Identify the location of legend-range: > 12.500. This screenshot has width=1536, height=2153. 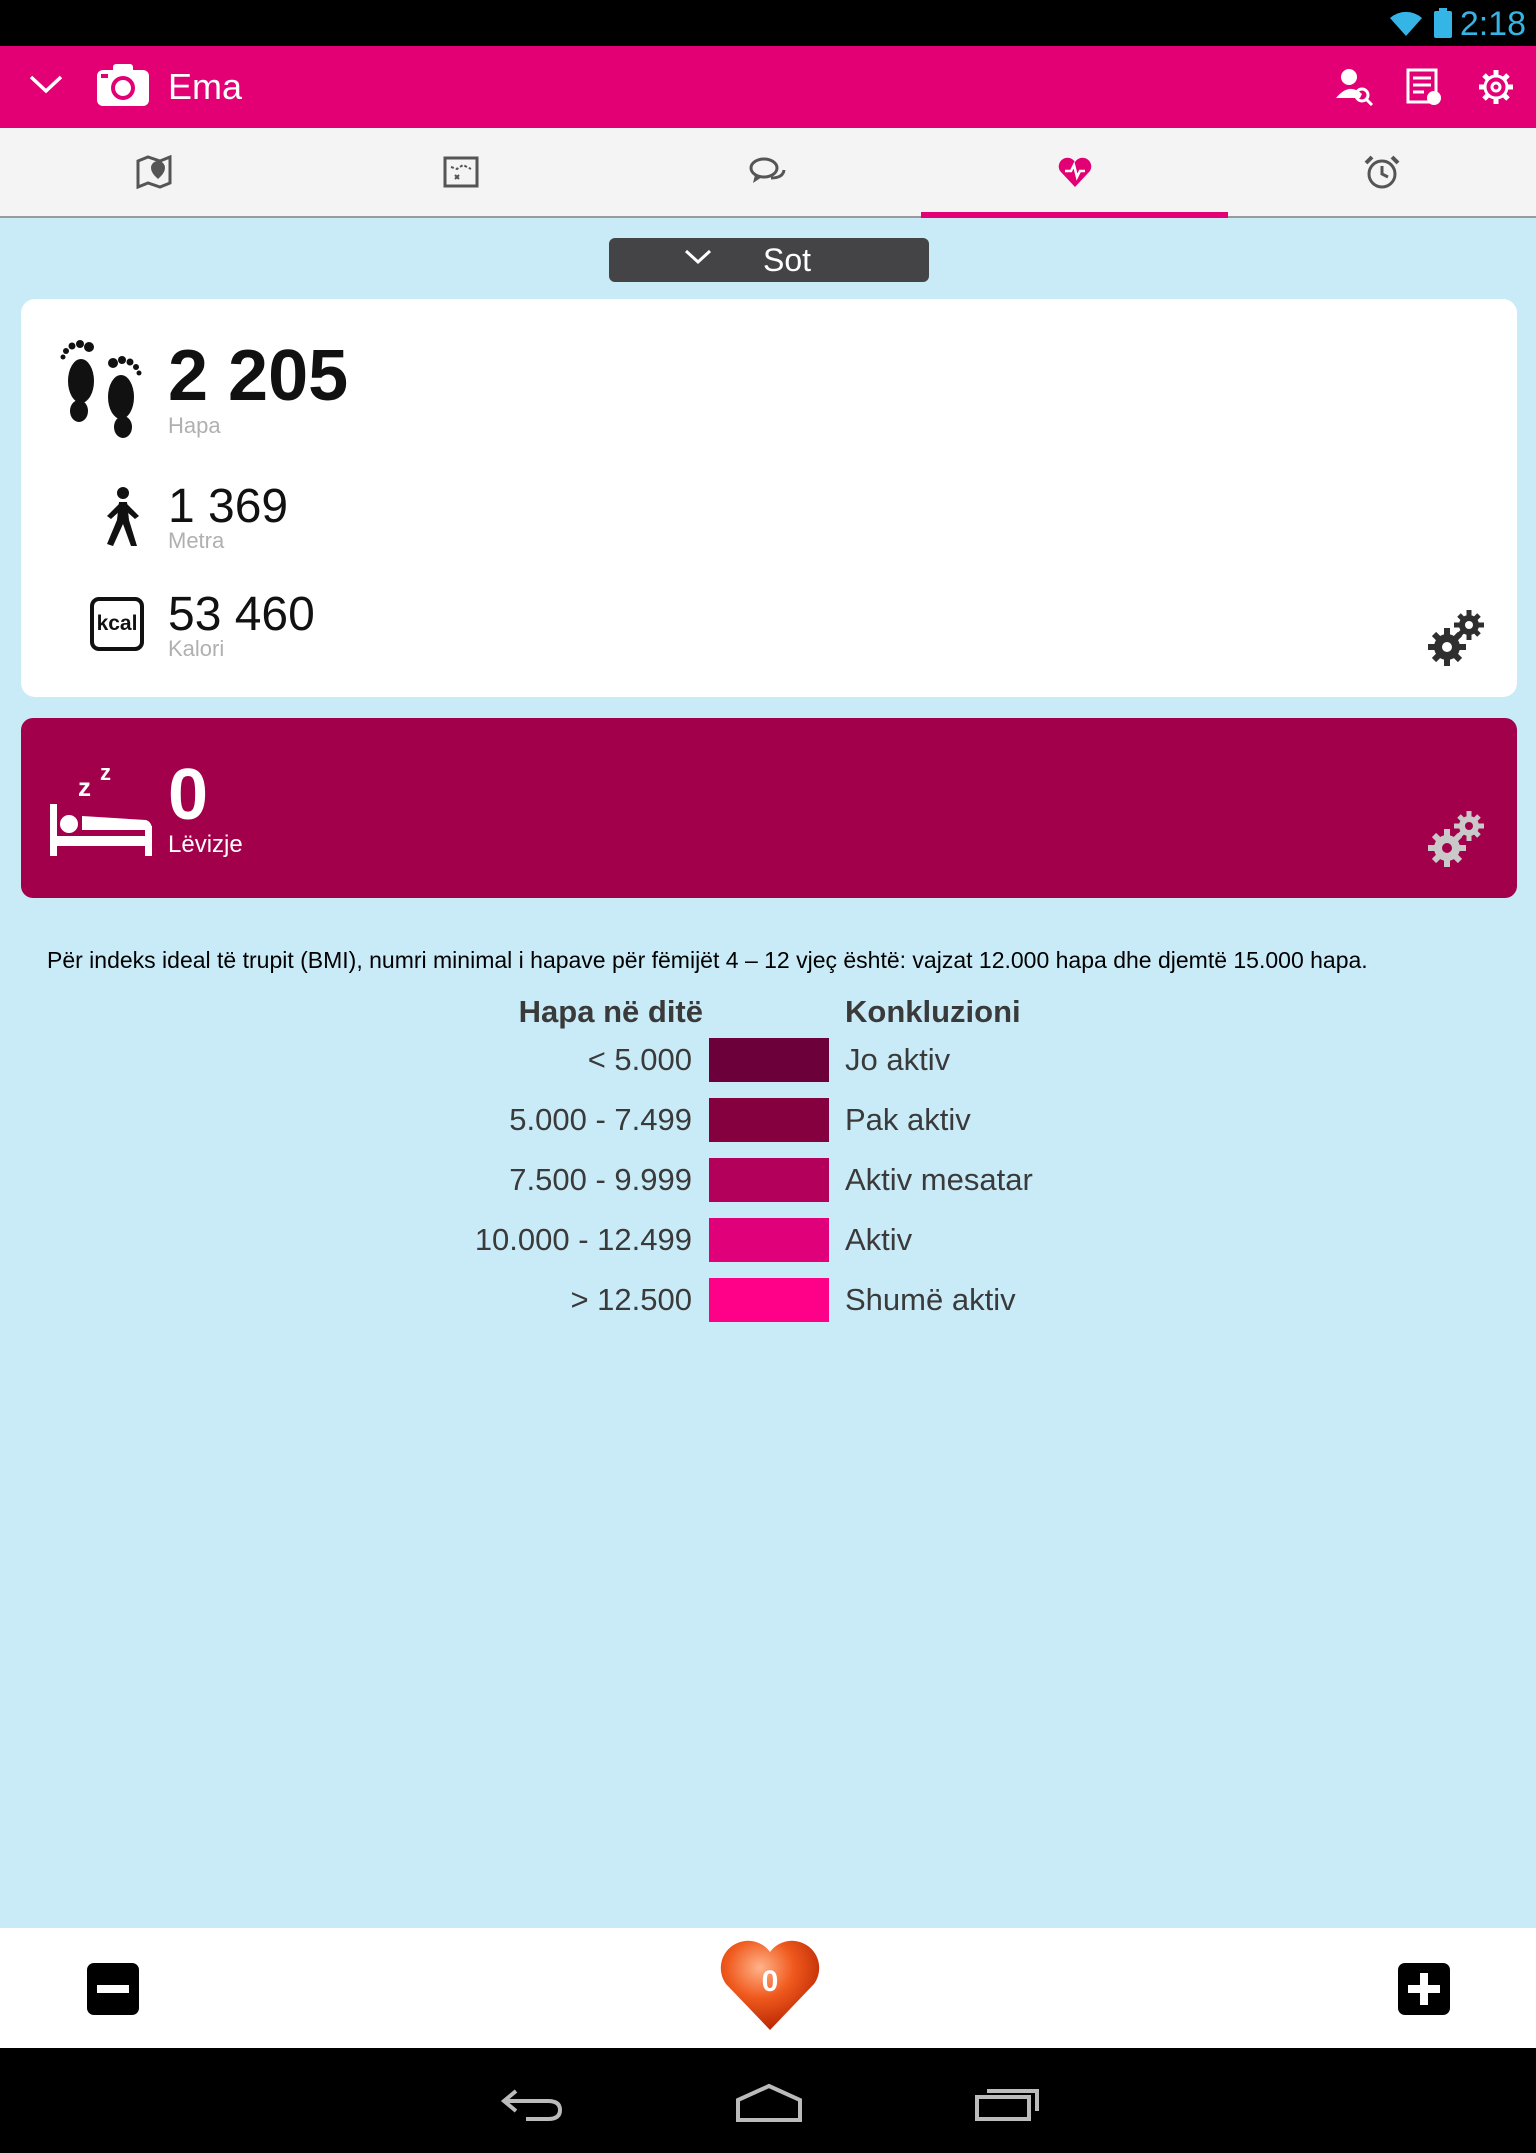
(631, 1299).